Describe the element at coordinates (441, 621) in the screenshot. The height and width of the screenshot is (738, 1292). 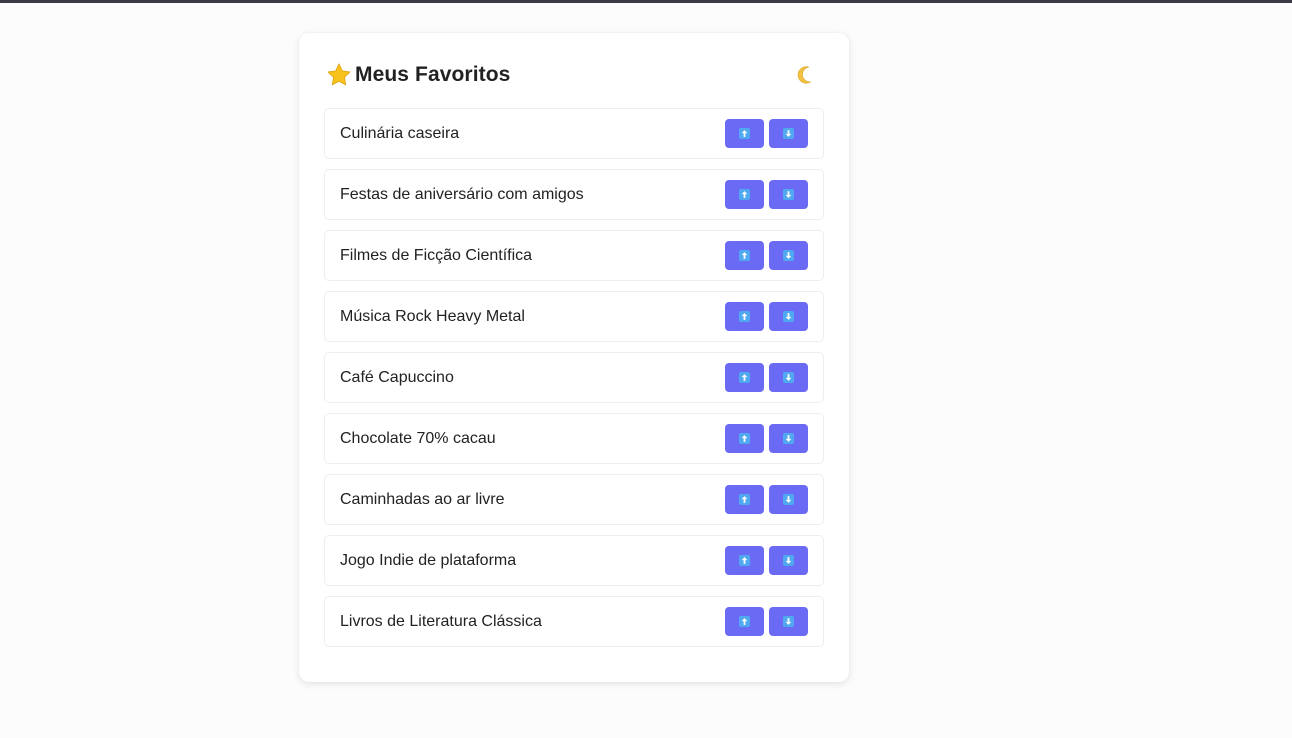
I see `item-label: Livros de Literatura Clássica` at that location.